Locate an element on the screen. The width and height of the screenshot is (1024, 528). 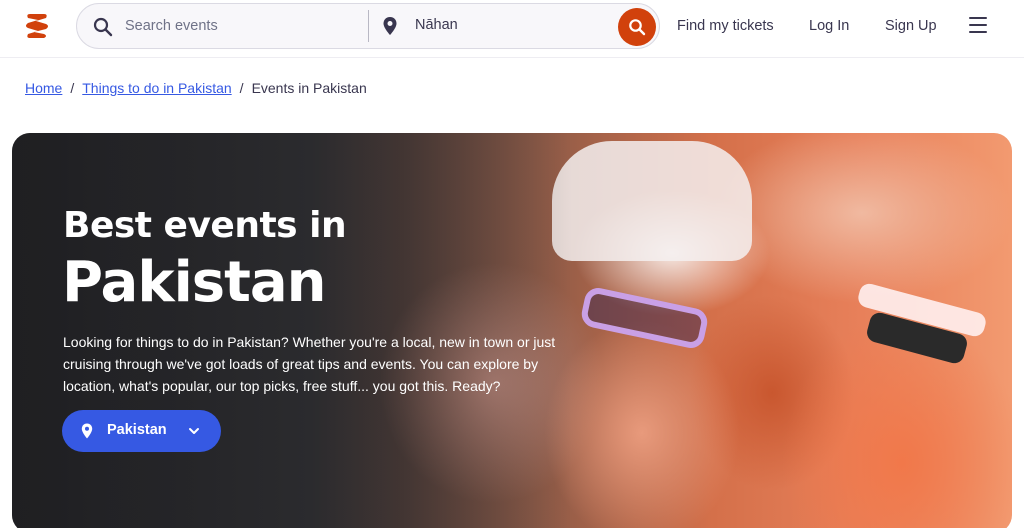
hero-title-line1: Best events in is located at coordinates (205, 225).